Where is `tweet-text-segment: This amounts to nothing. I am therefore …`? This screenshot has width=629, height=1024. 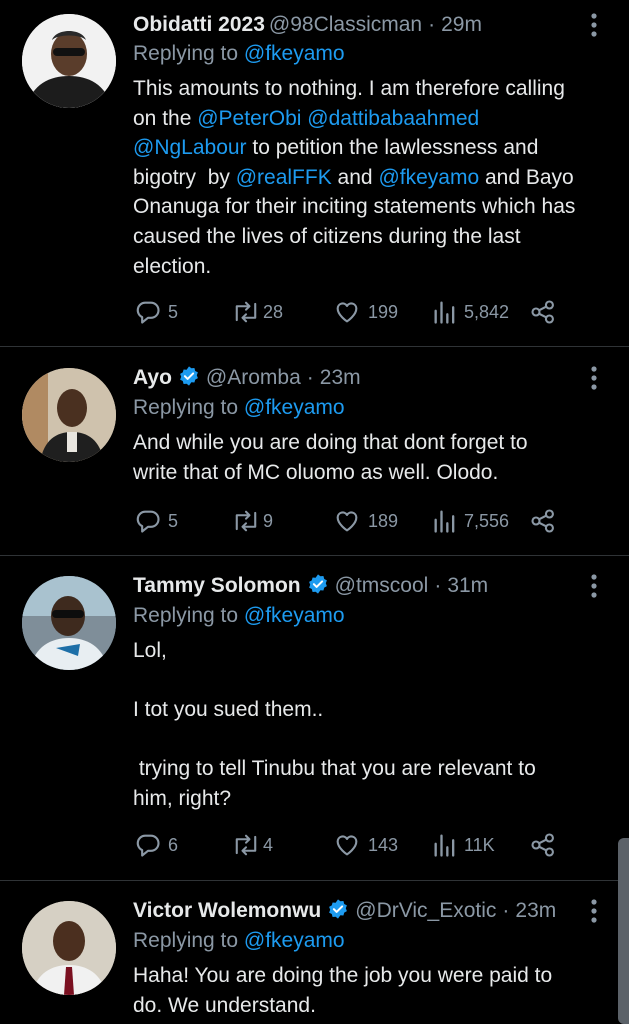 tweet-text-segment: This amounts to nothing. I am therefore … is located at coordinates (349, 88).